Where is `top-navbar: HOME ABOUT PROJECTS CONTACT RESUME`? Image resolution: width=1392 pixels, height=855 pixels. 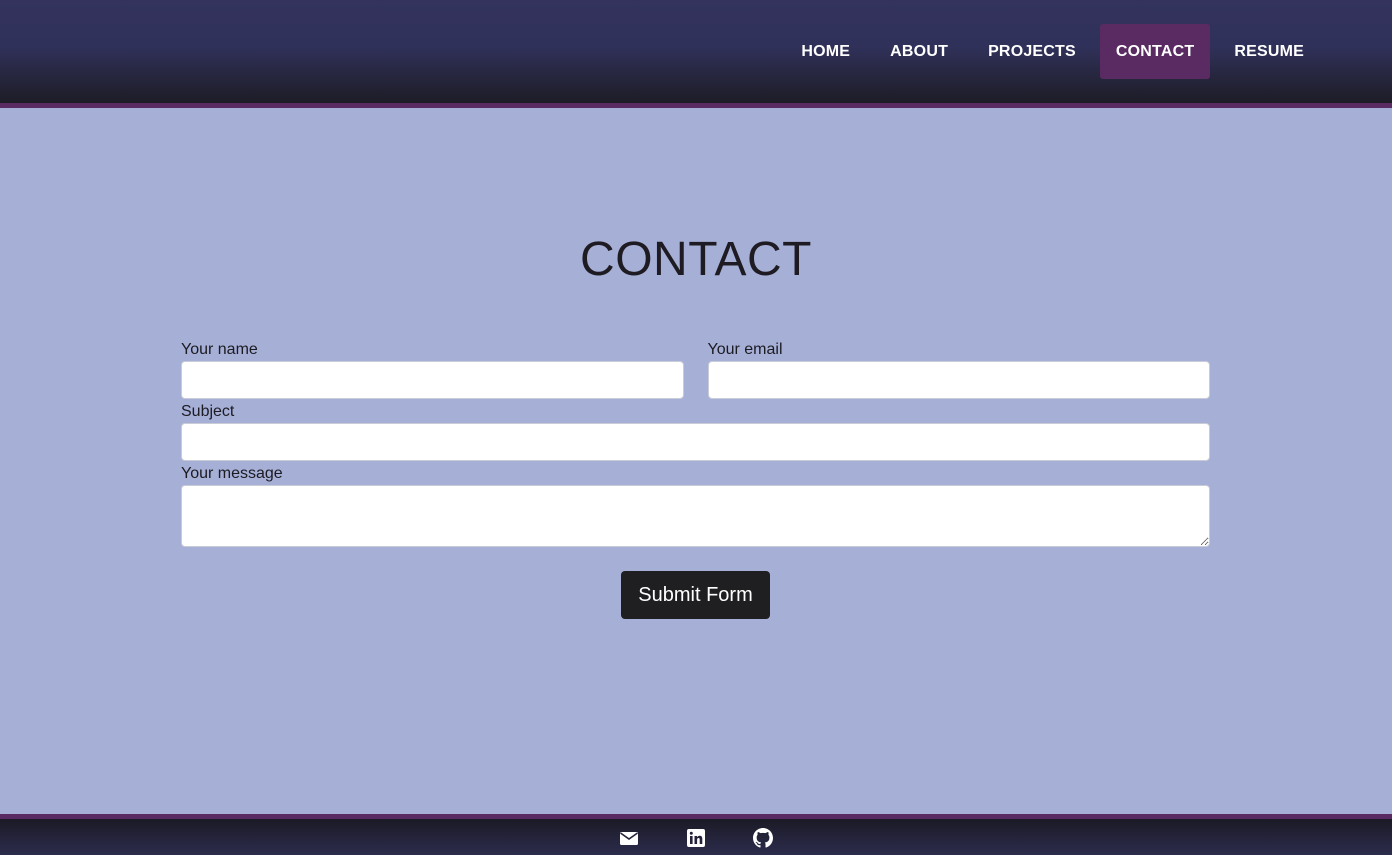
top-navbar: HOME ABOUT PROJECTS CONTACT RESUME is located at coordinates (696, 54).